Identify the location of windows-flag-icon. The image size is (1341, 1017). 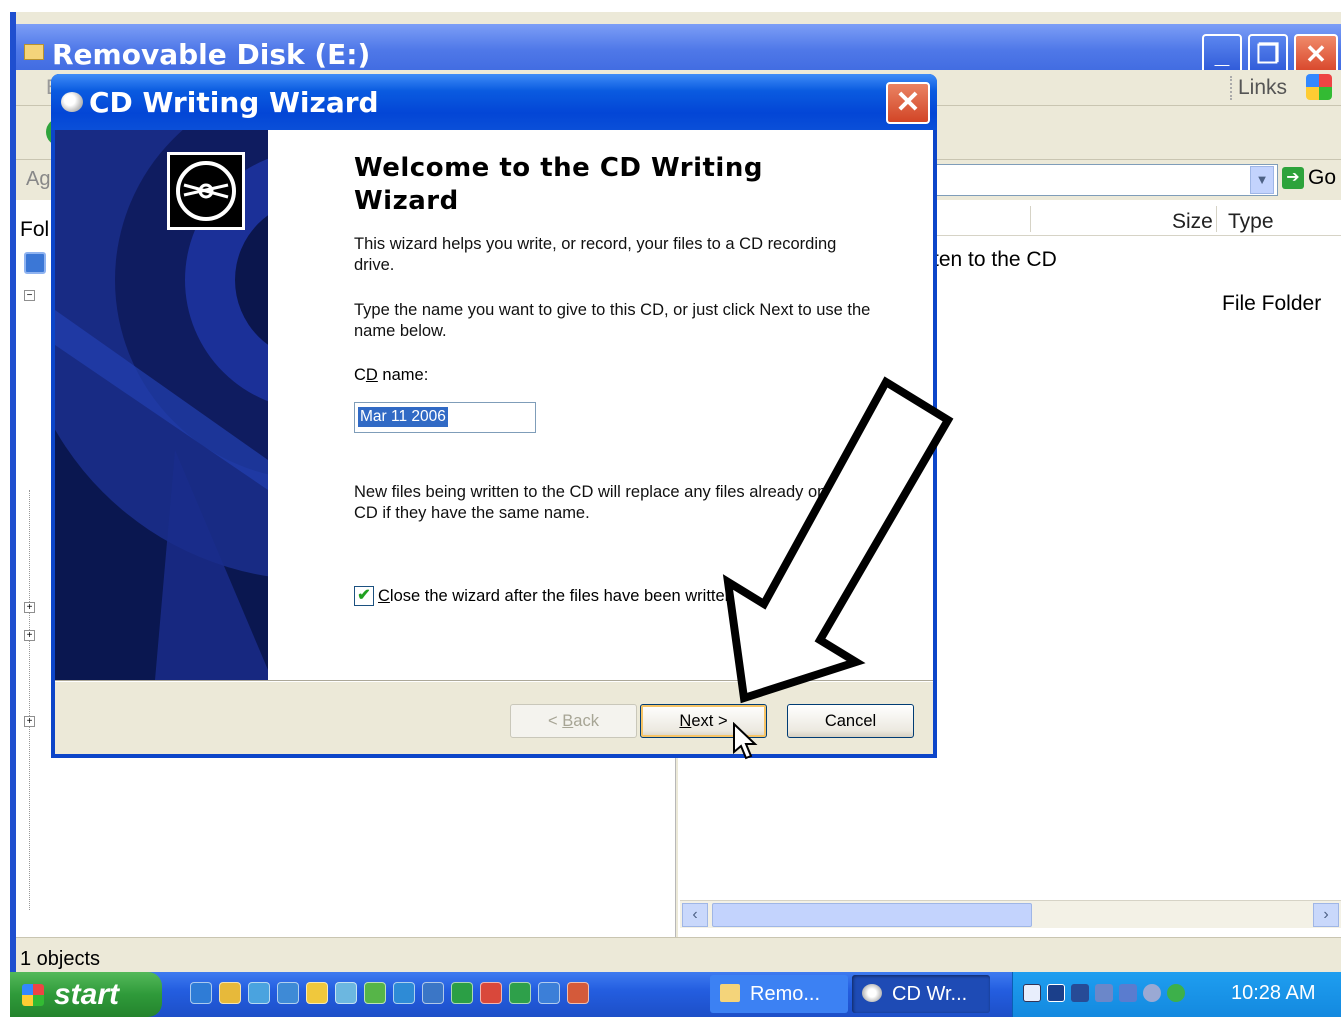
(33, 995).